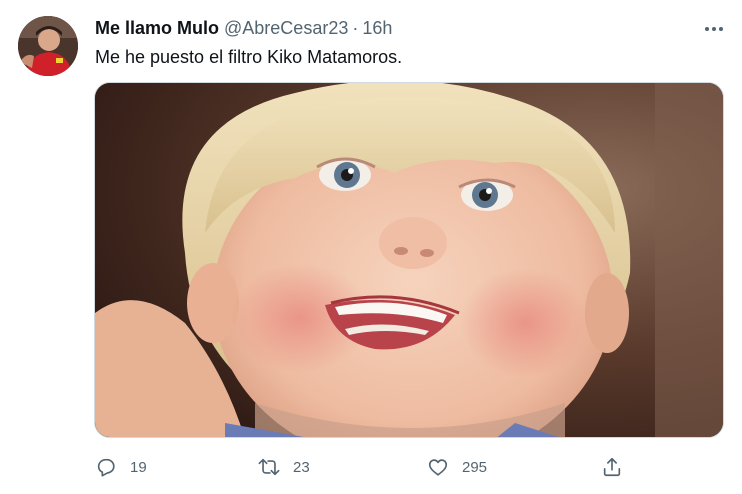 The height and width of the screenshot is (494, 742). What do you see at coordinates (48, 46) in the screenshot?
I see `avatar` at bounding box center [48, 46].